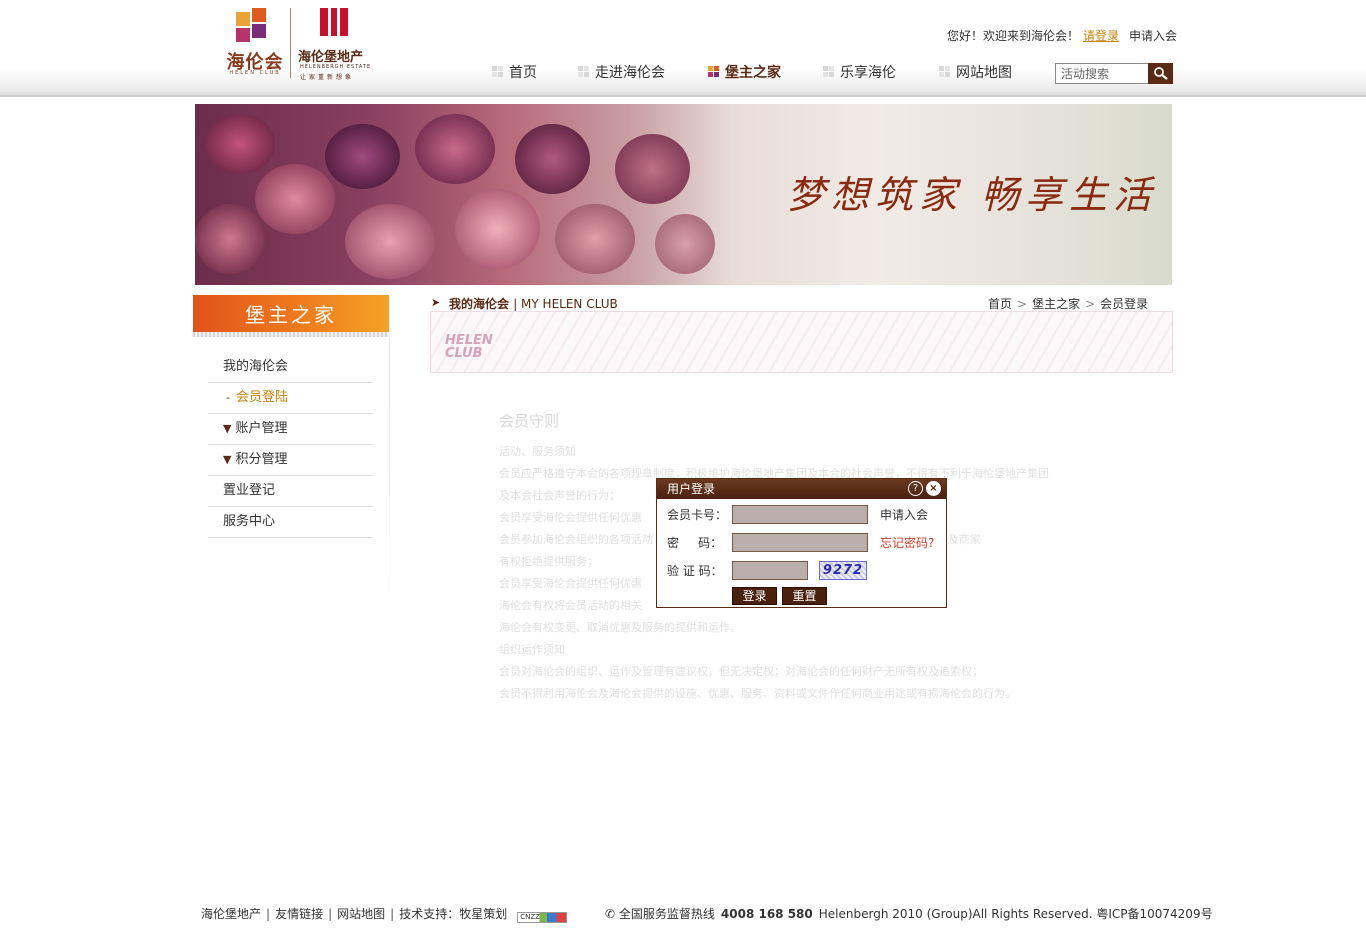 Image resolution: width=1366 pixels, height=939 pixels. What do you see at coordinates (1013, 36) in the screenshot?
I see `welcome-text: 您好！欢迎来到海伦会！` at bounding box center [1013, 36].